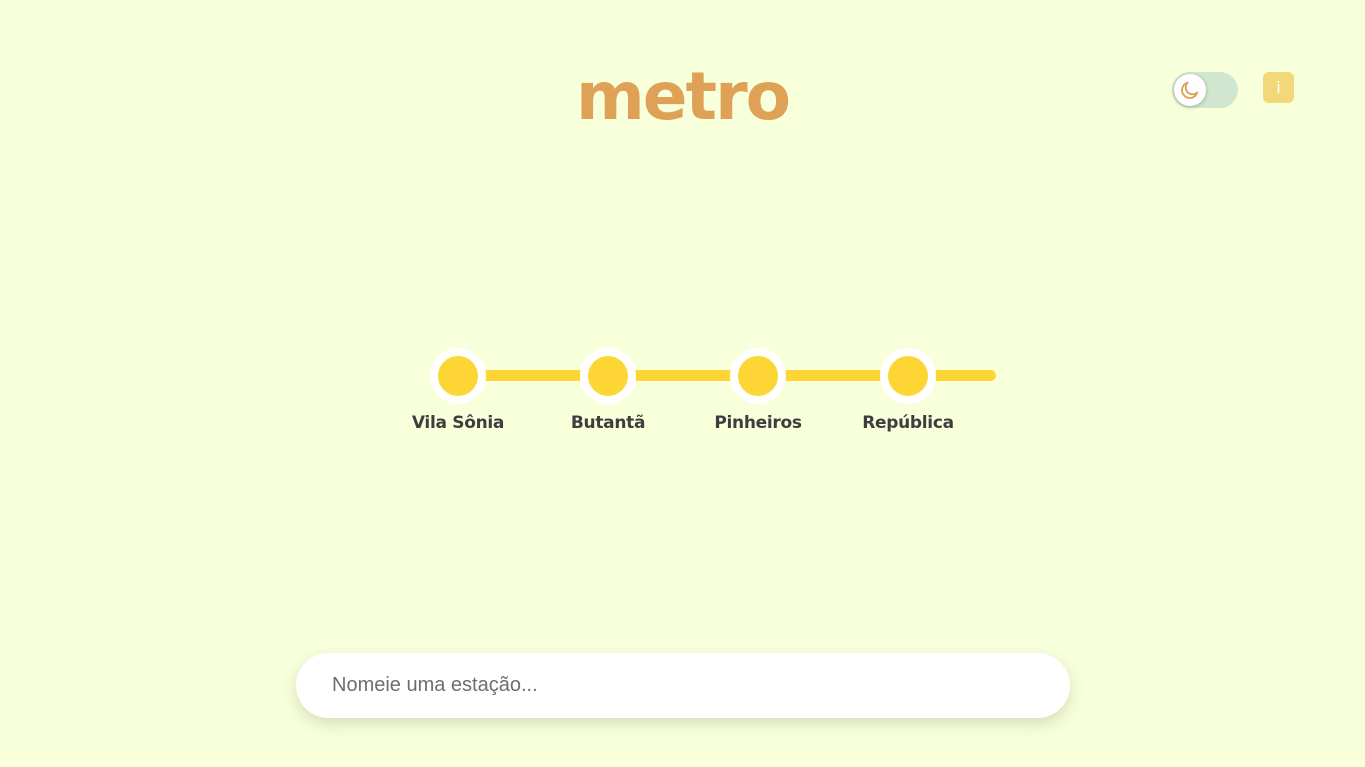  I want to click on station-item: Vila Sônia, so click(458, 390).